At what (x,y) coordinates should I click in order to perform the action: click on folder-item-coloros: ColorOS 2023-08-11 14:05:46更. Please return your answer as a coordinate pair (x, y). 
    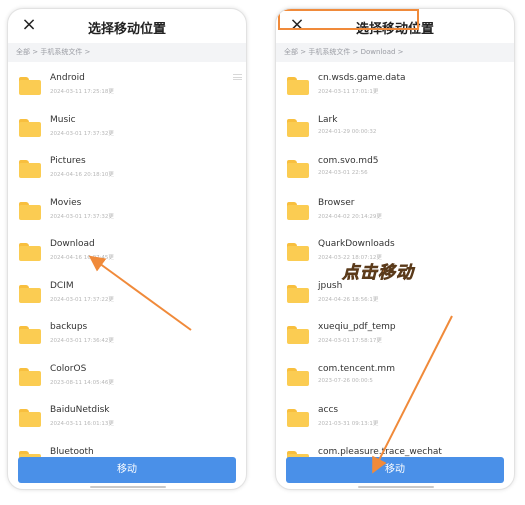
    Looking at the image, I should click on (127, 378).